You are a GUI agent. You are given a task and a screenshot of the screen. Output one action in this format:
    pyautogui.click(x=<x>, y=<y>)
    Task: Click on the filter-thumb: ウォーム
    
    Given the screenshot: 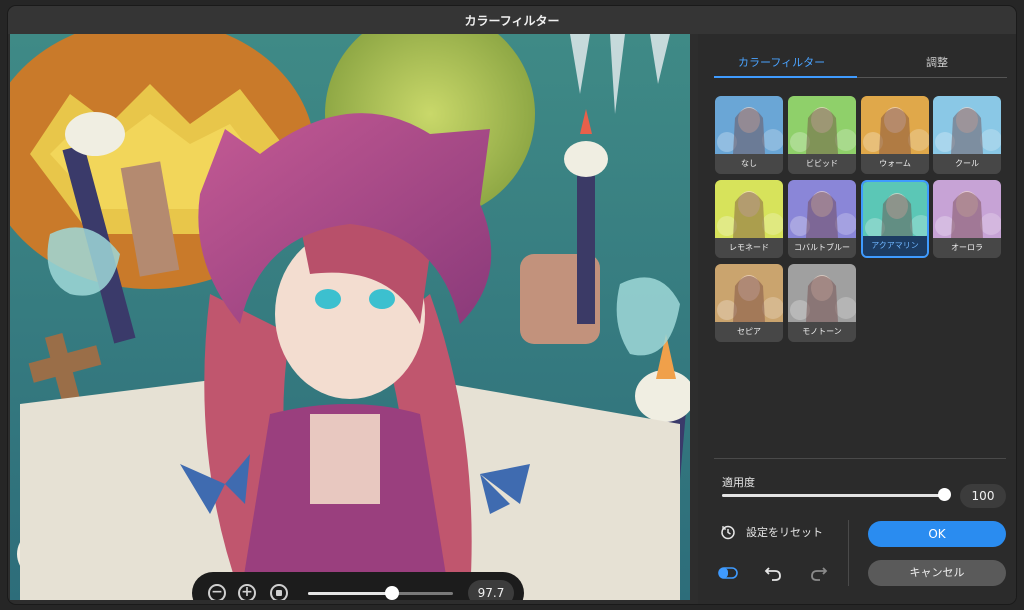 What is the action you would take?
    pyautogui.click(x=895, y=135)
    